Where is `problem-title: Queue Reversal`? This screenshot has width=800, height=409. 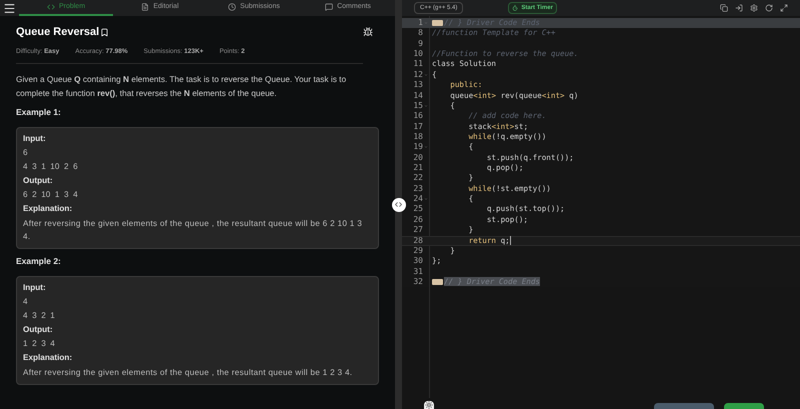
problem-title: Queue Reversal is located at coordinates (58, 32).